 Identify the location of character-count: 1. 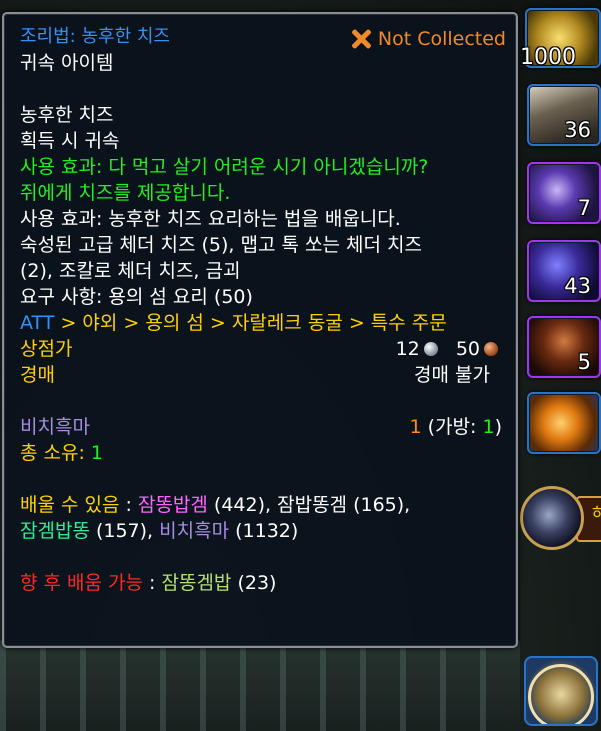
(415, 427).